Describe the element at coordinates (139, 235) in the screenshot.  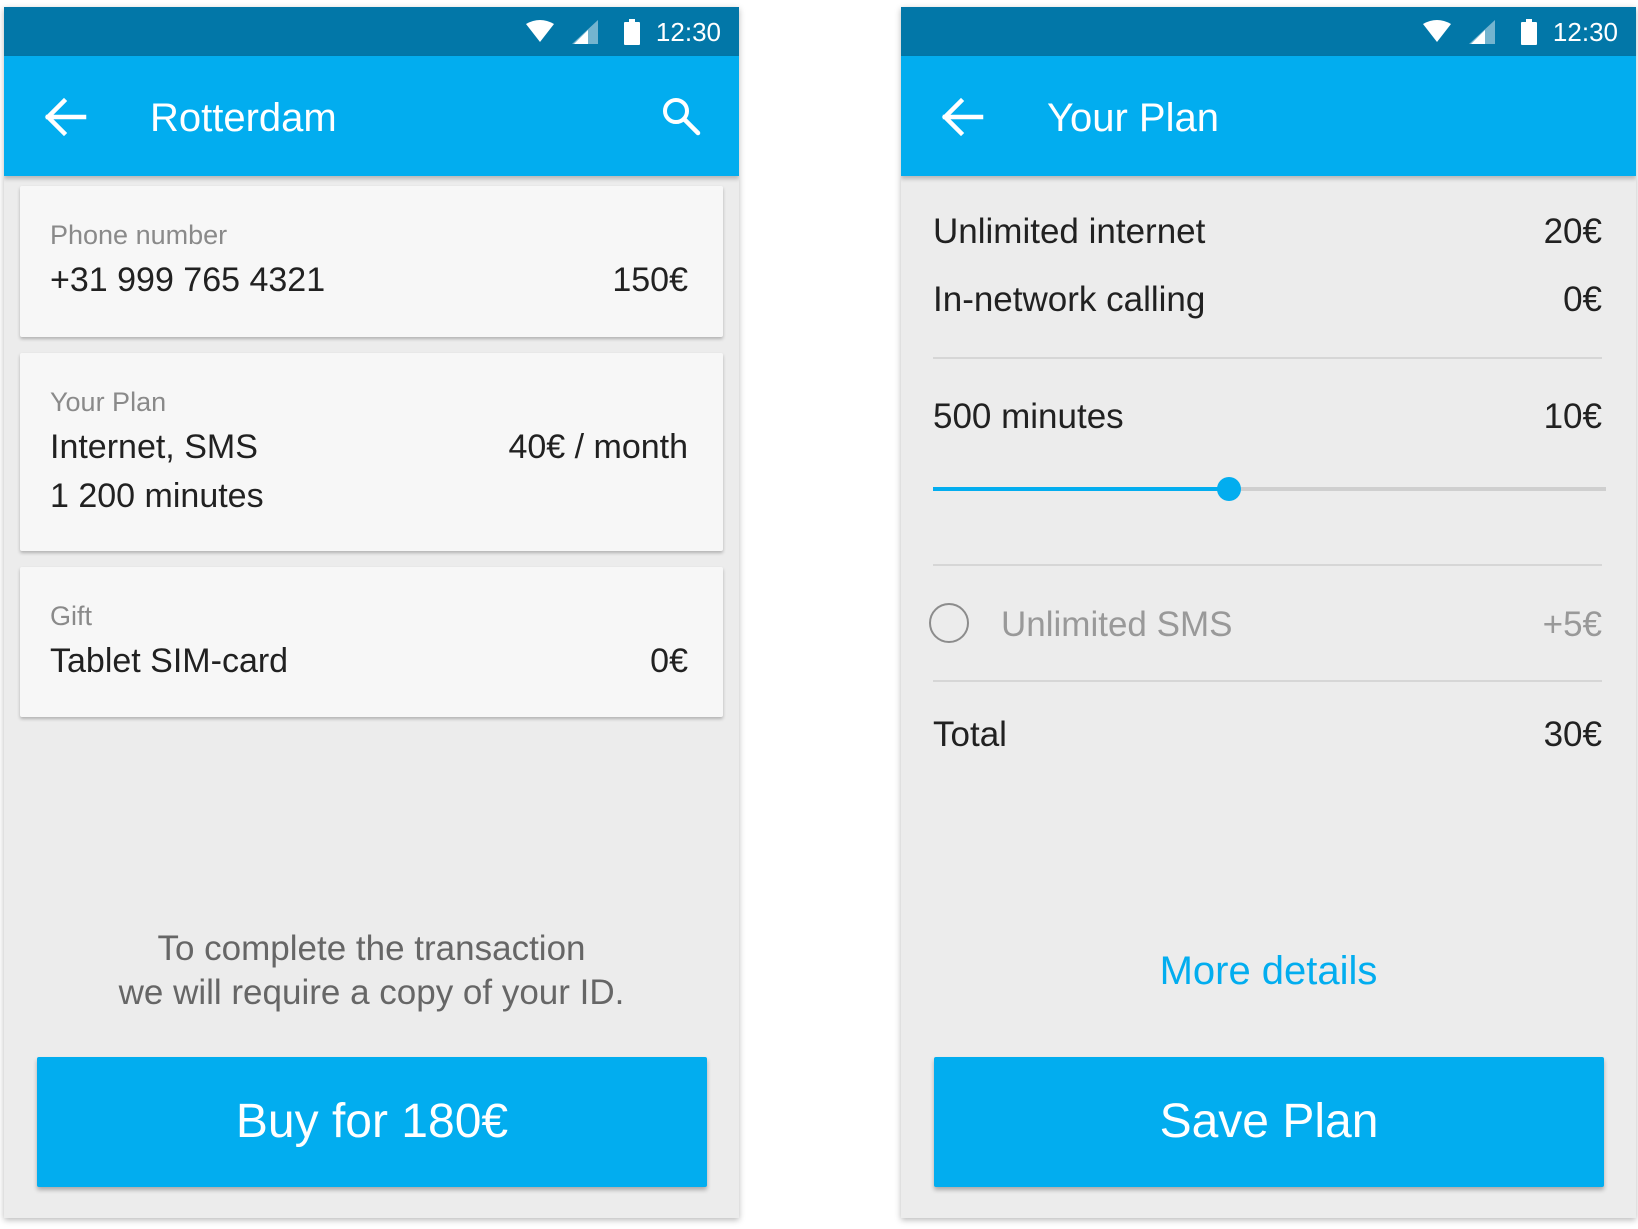
I see `phone-number-label: Phone number` at that location.